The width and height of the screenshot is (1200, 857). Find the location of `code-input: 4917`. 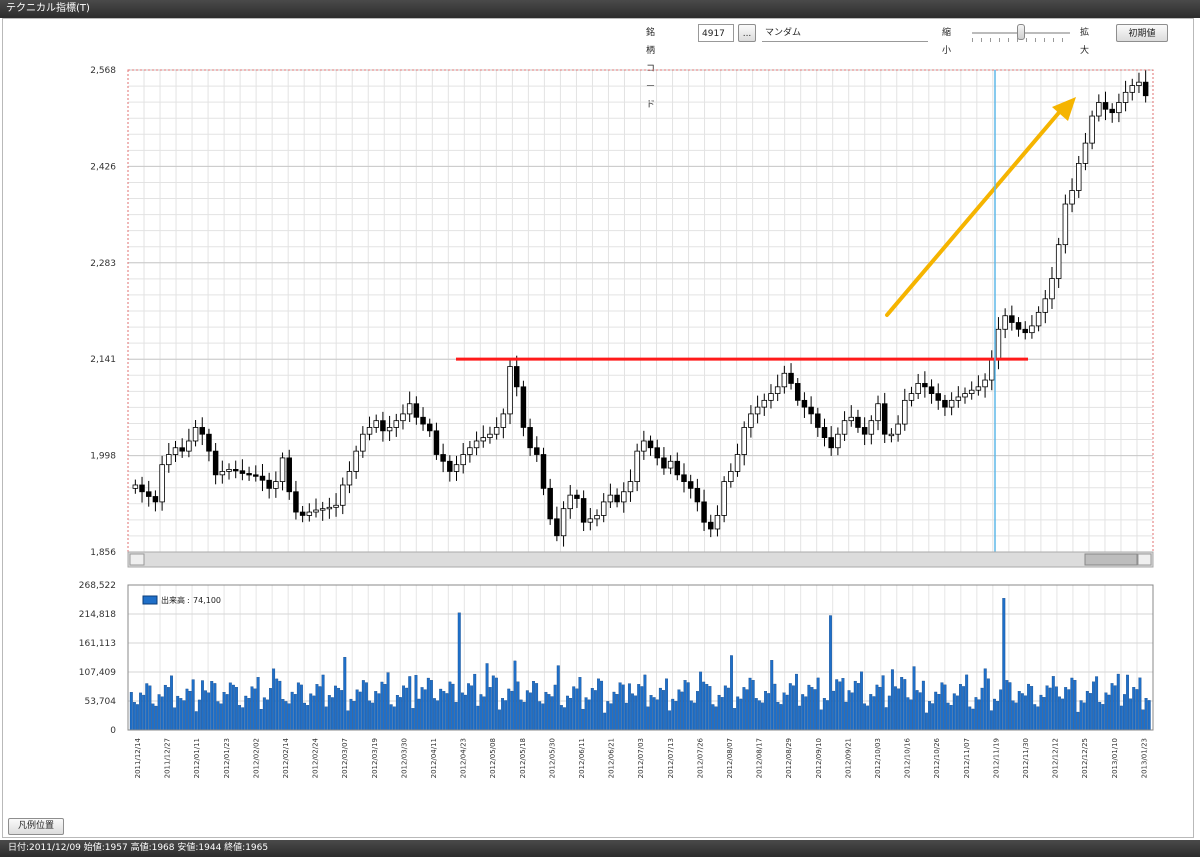

code-input: 4917 is located at coordinates (716, 33).